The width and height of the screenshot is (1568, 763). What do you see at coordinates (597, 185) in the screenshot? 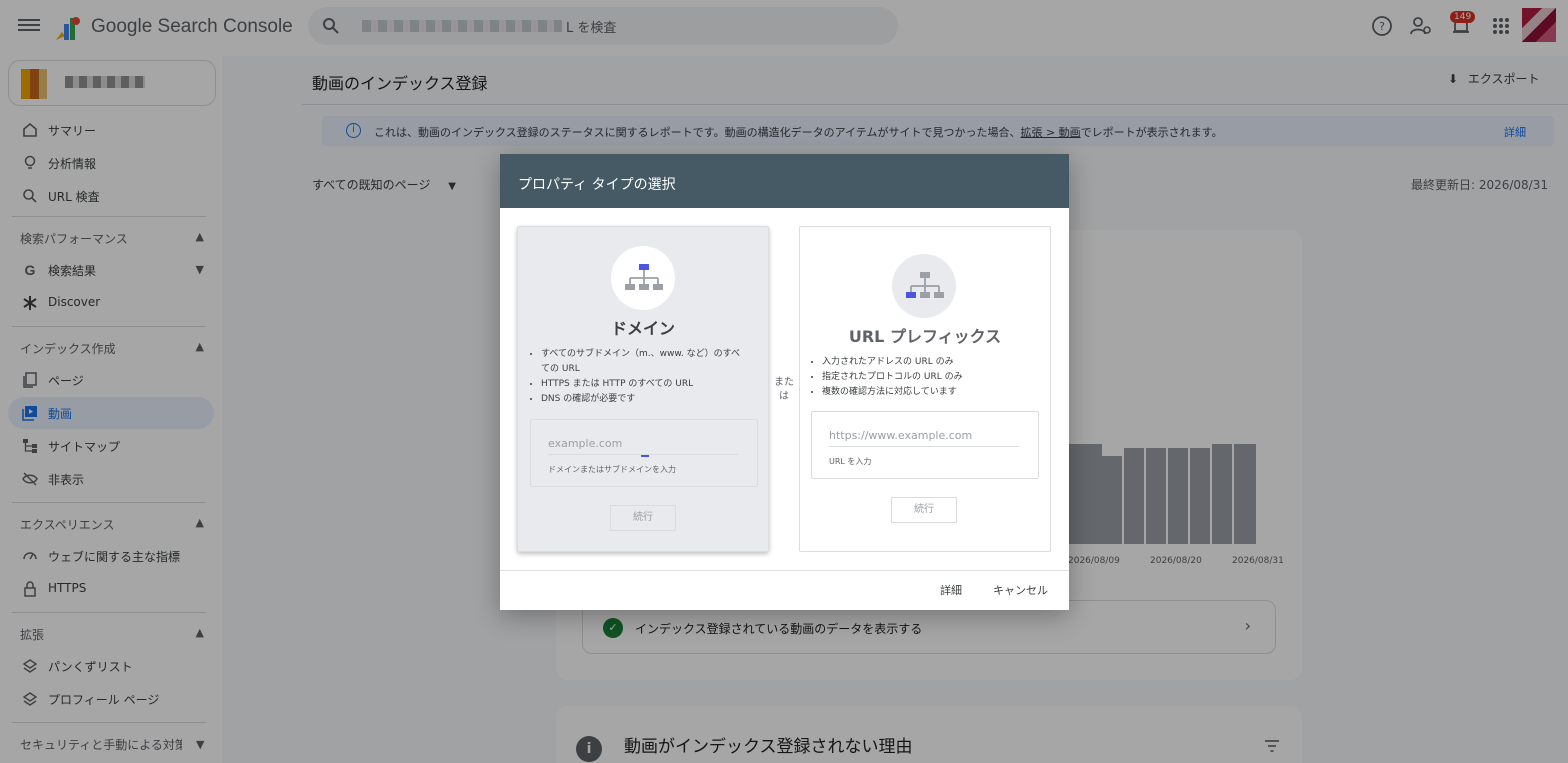
I see `dialog-title: プロパティ タイプの選択` at bounding box center [597, 185].